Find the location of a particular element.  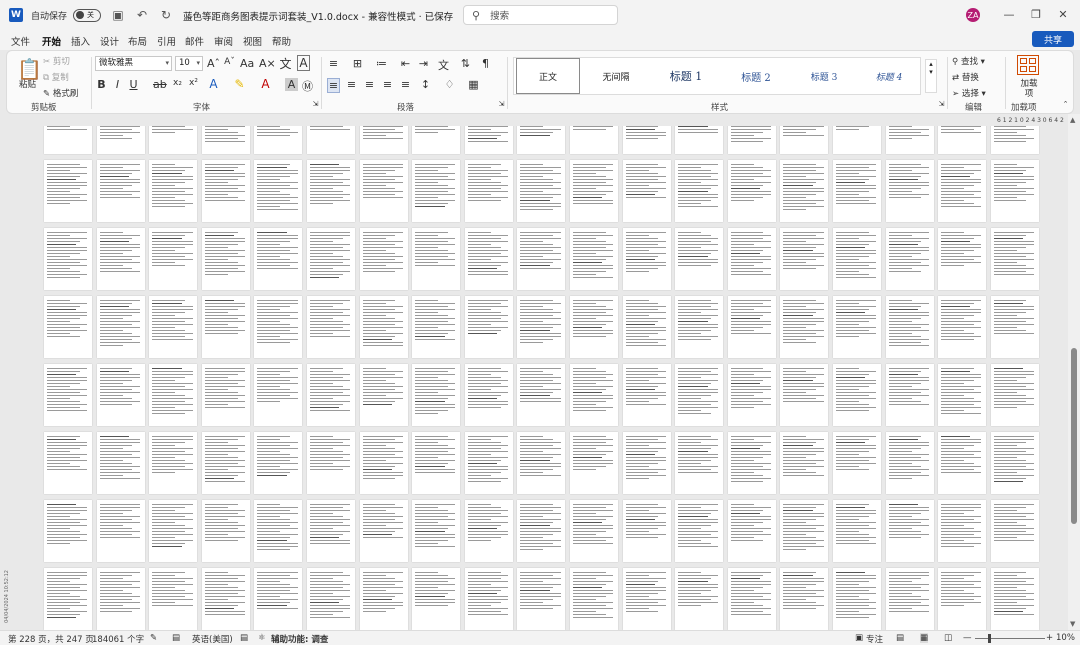

distributed-icon: ≡ is located at coordinates (405, 84).